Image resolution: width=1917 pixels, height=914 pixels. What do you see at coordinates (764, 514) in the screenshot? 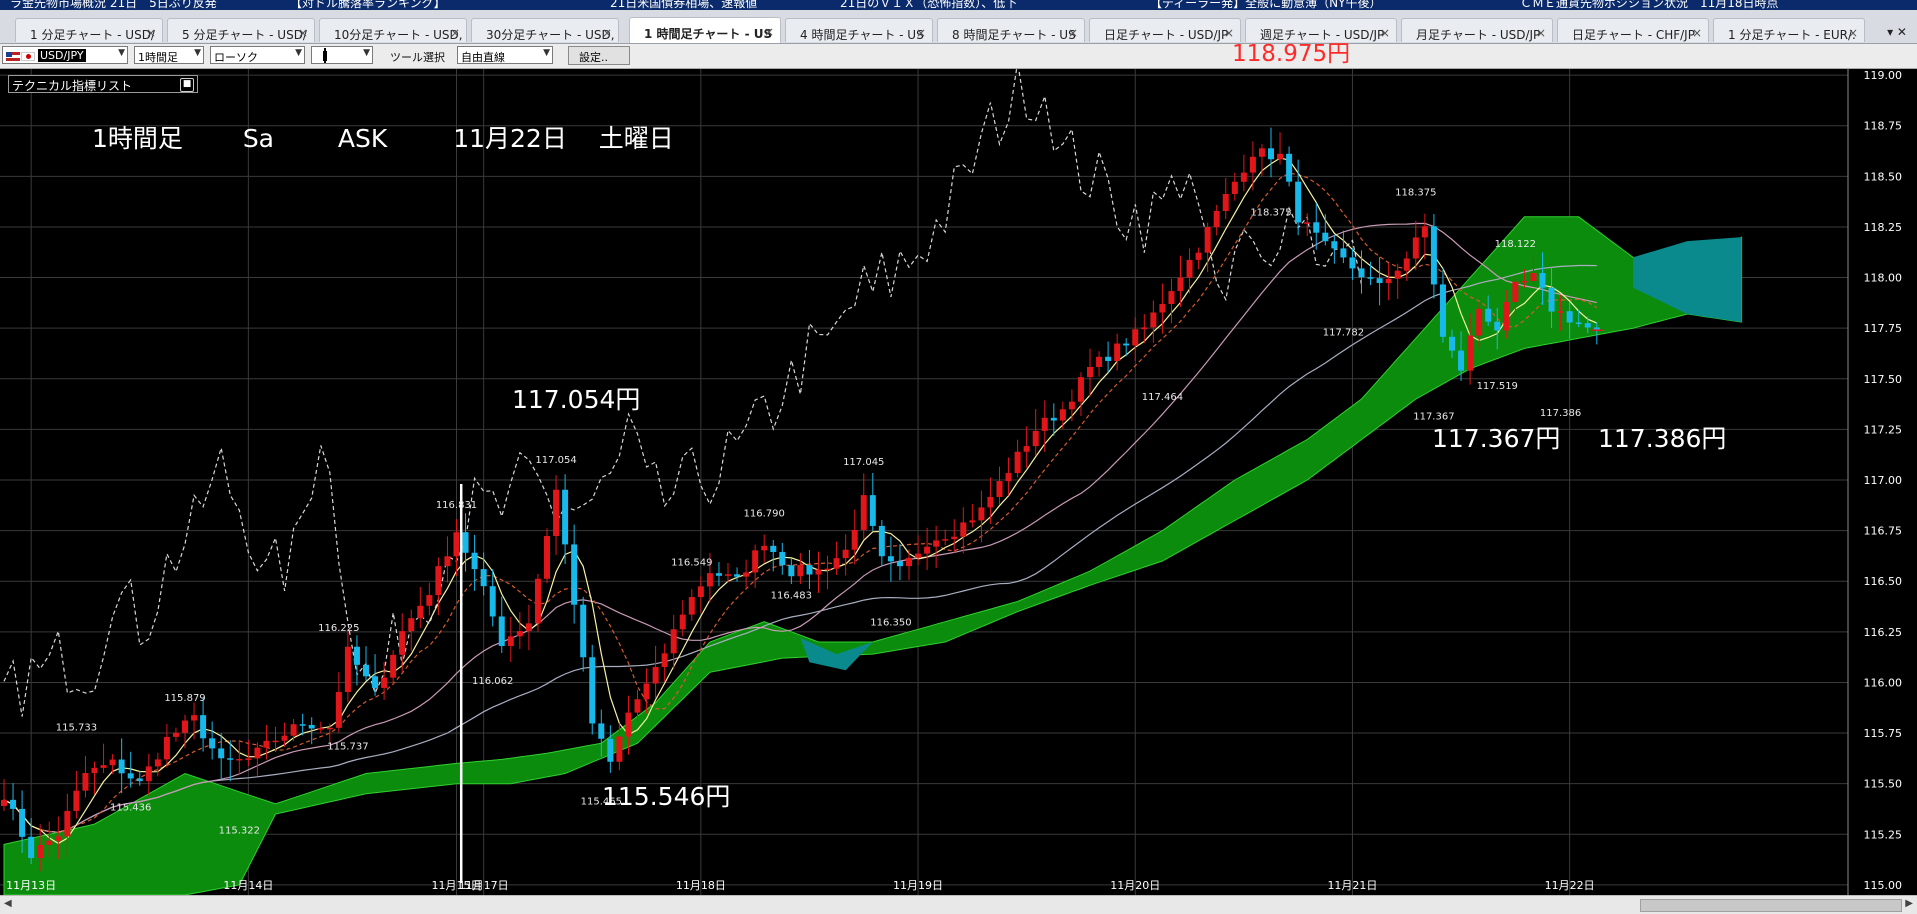
I see `price-label: 116.790` at bounding box center [764, 514].